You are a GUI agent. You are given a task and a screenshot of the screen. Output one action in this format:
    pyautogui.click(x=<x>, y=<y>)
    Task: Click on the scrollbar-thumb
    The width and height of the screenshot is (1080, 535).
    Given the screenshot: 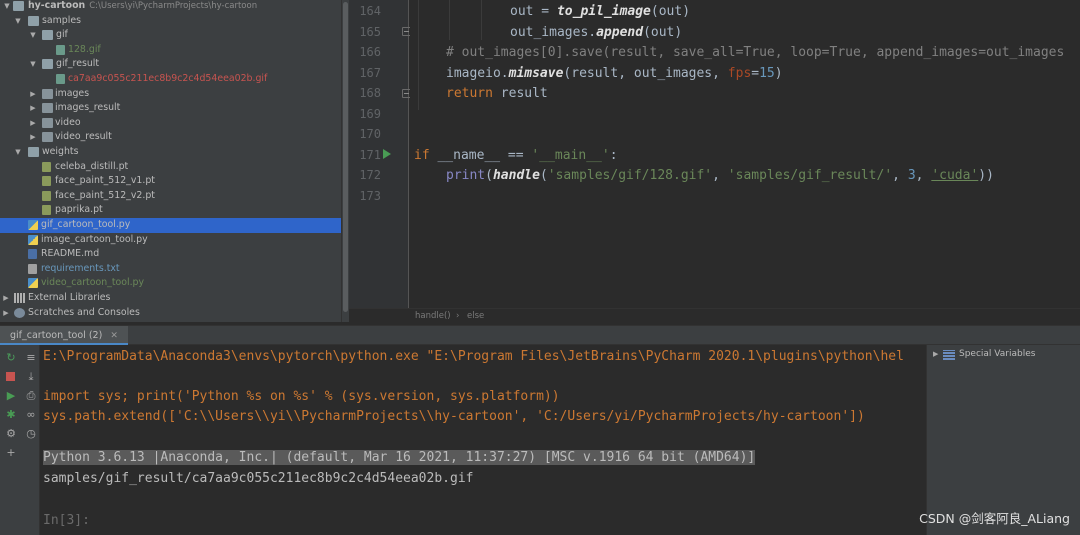 What is the action you would take?
    pyautogui.click(x=345, y=157)
    